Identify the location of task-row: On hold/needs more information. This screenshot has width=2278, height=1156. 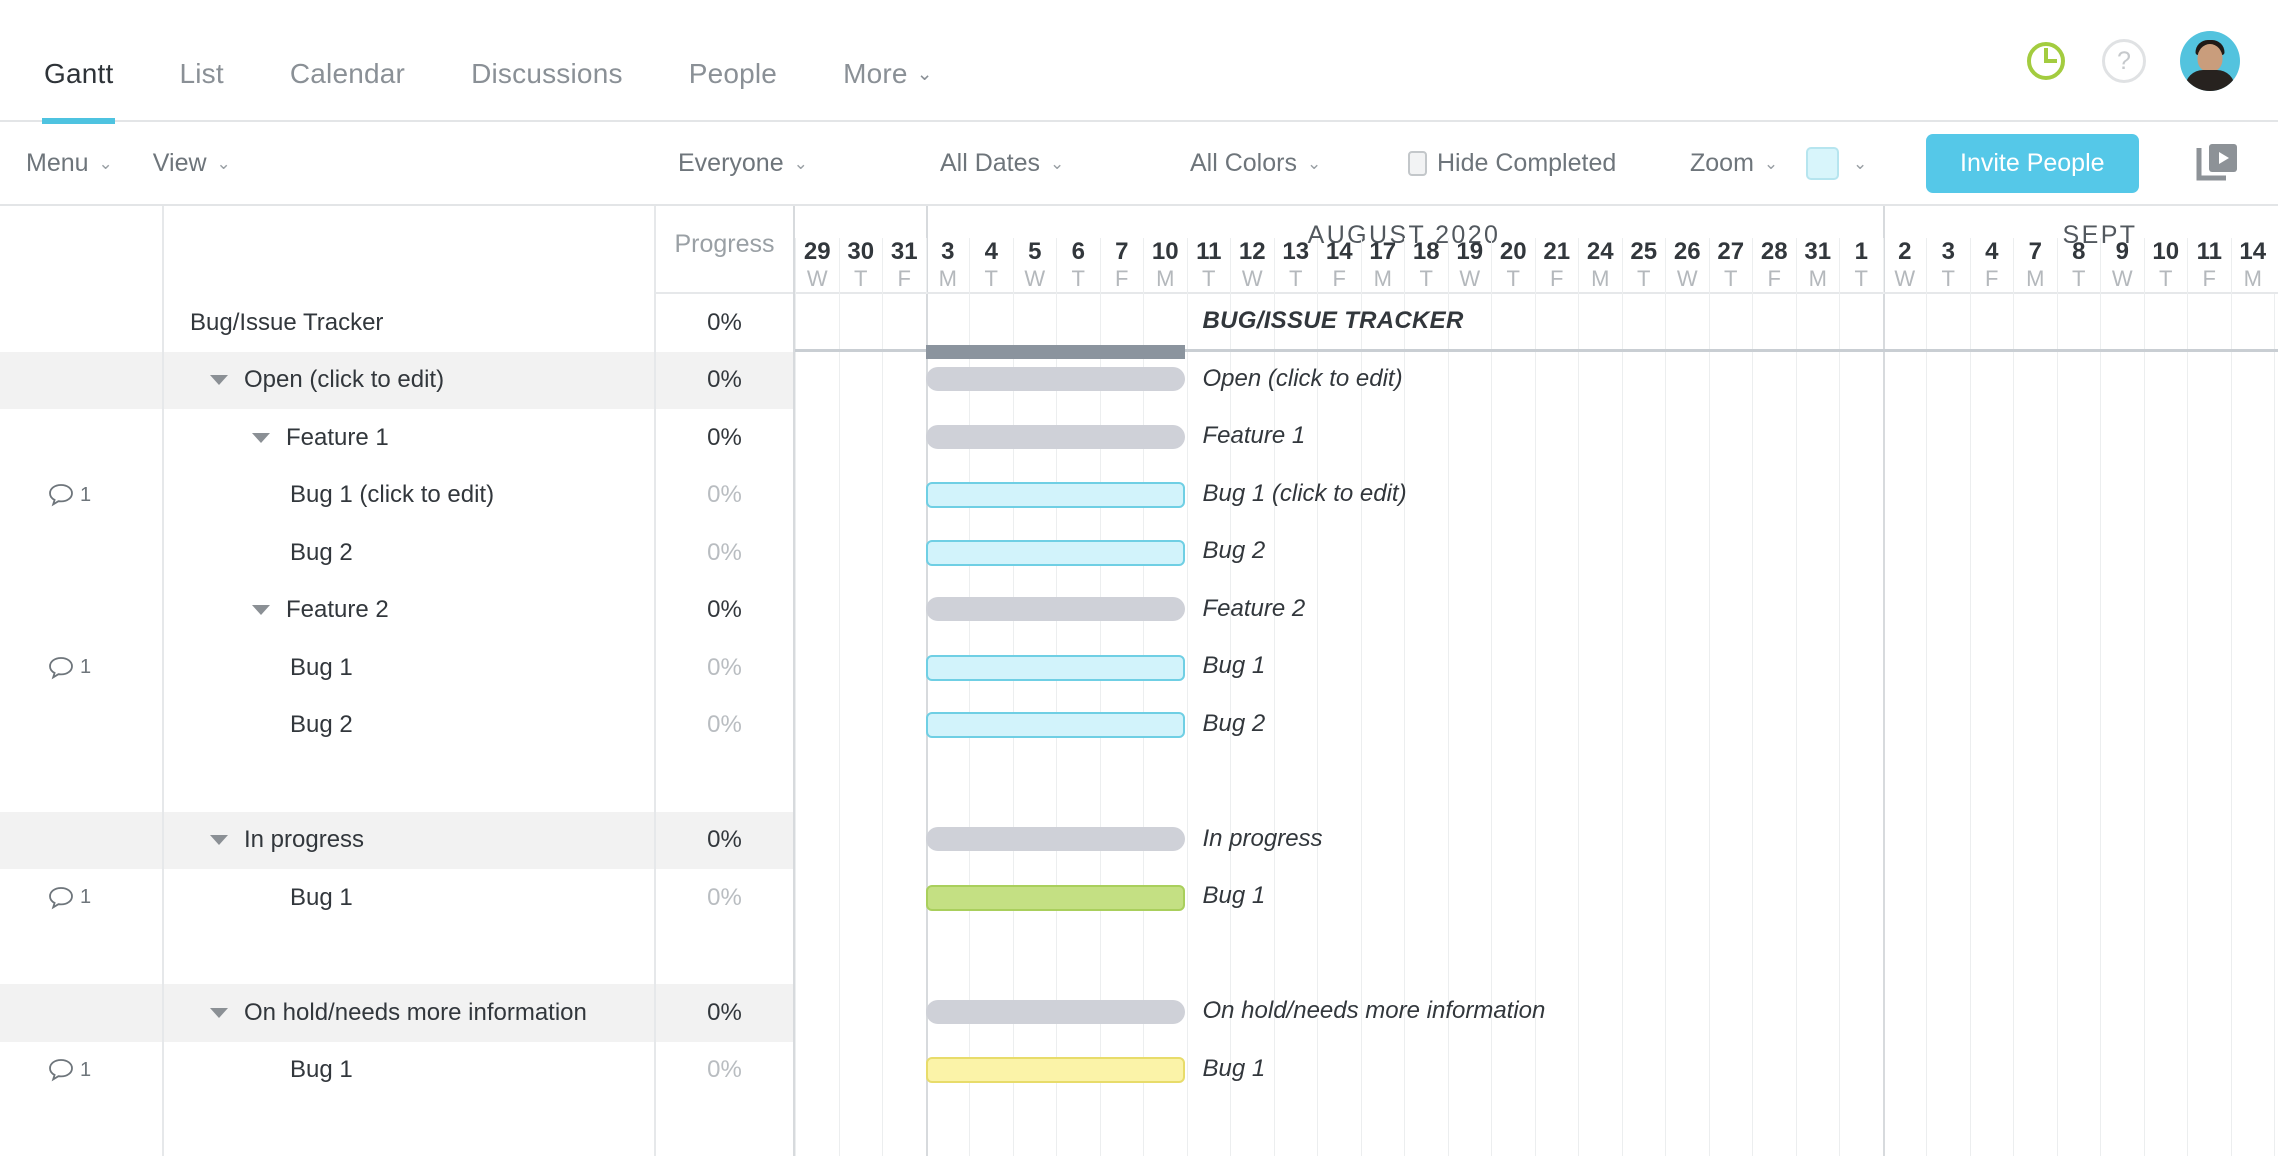
(409, 1013).